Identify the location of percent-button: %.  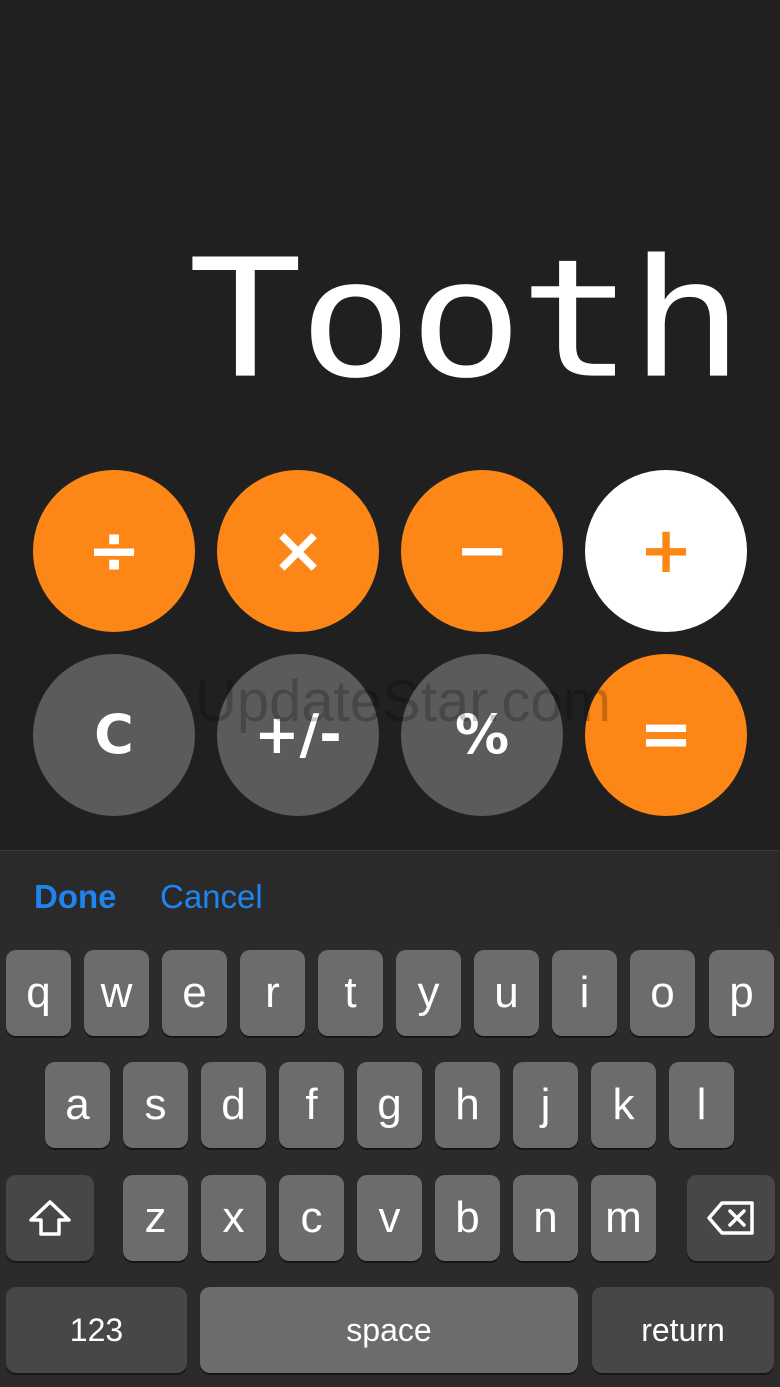
(482, 735).